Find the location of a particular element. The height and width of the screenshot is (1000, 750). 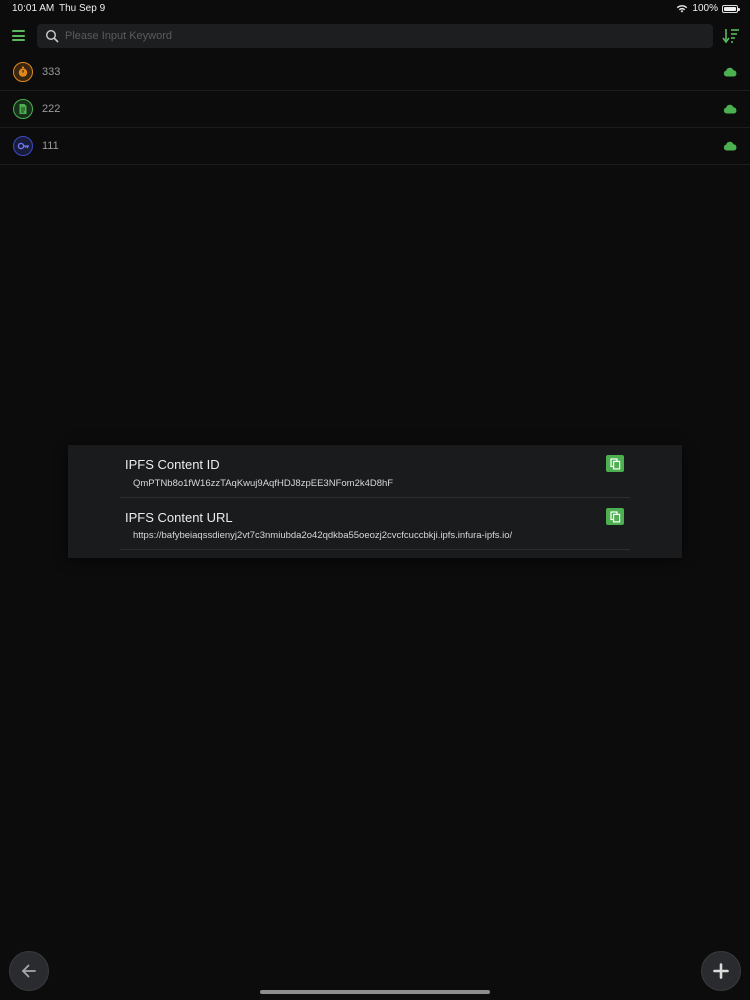

add-button is located at coordinates (721, 971).